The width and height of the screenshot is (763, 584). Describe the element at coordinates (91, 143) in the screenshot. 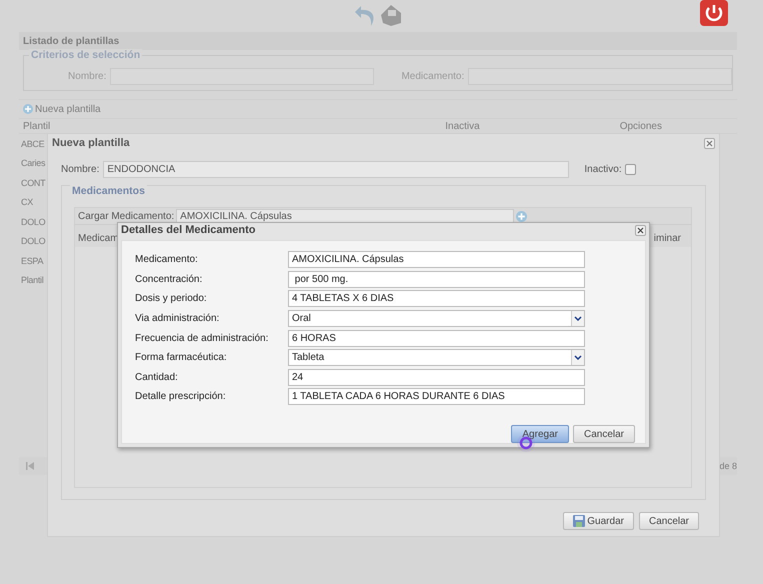

I see `window-title: Nueva plantilla` at that location.